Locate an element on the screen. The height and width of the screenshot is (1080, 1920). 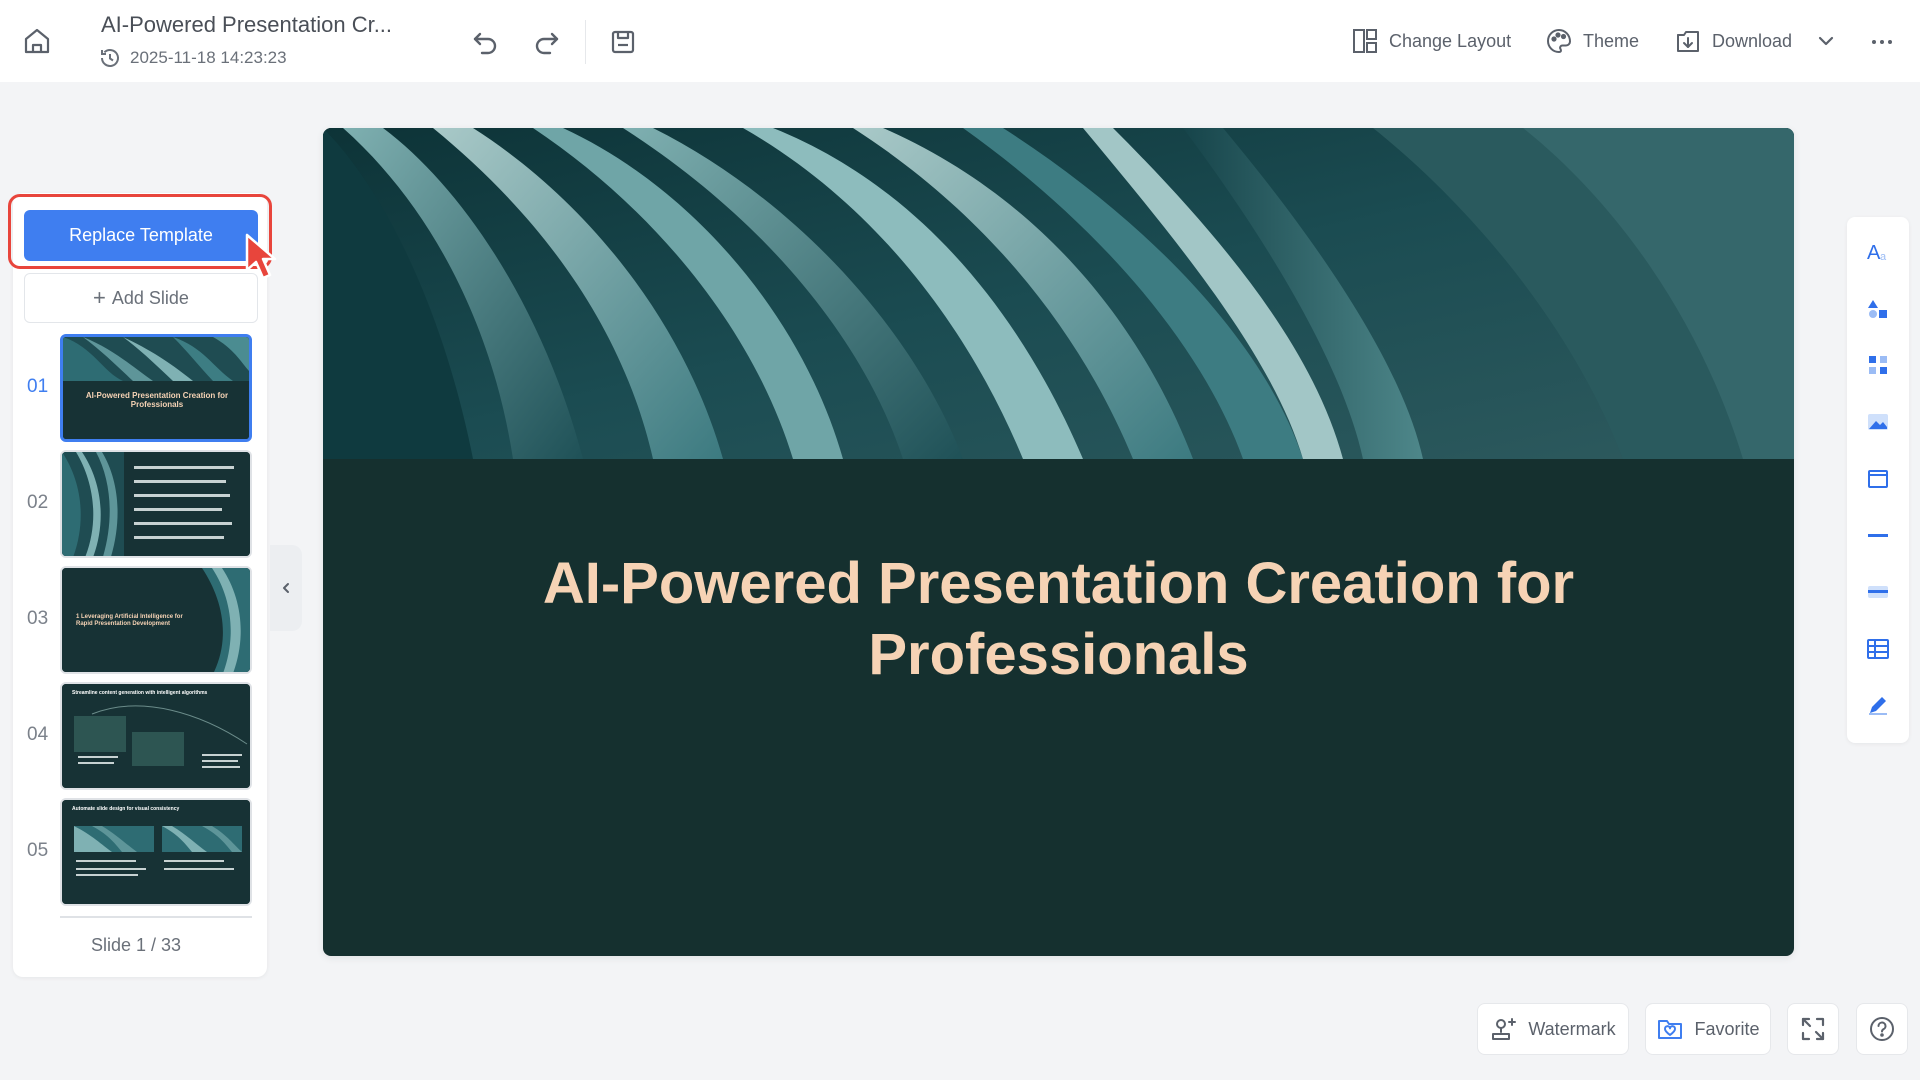
line-button is located at coordinates (1878, 535).